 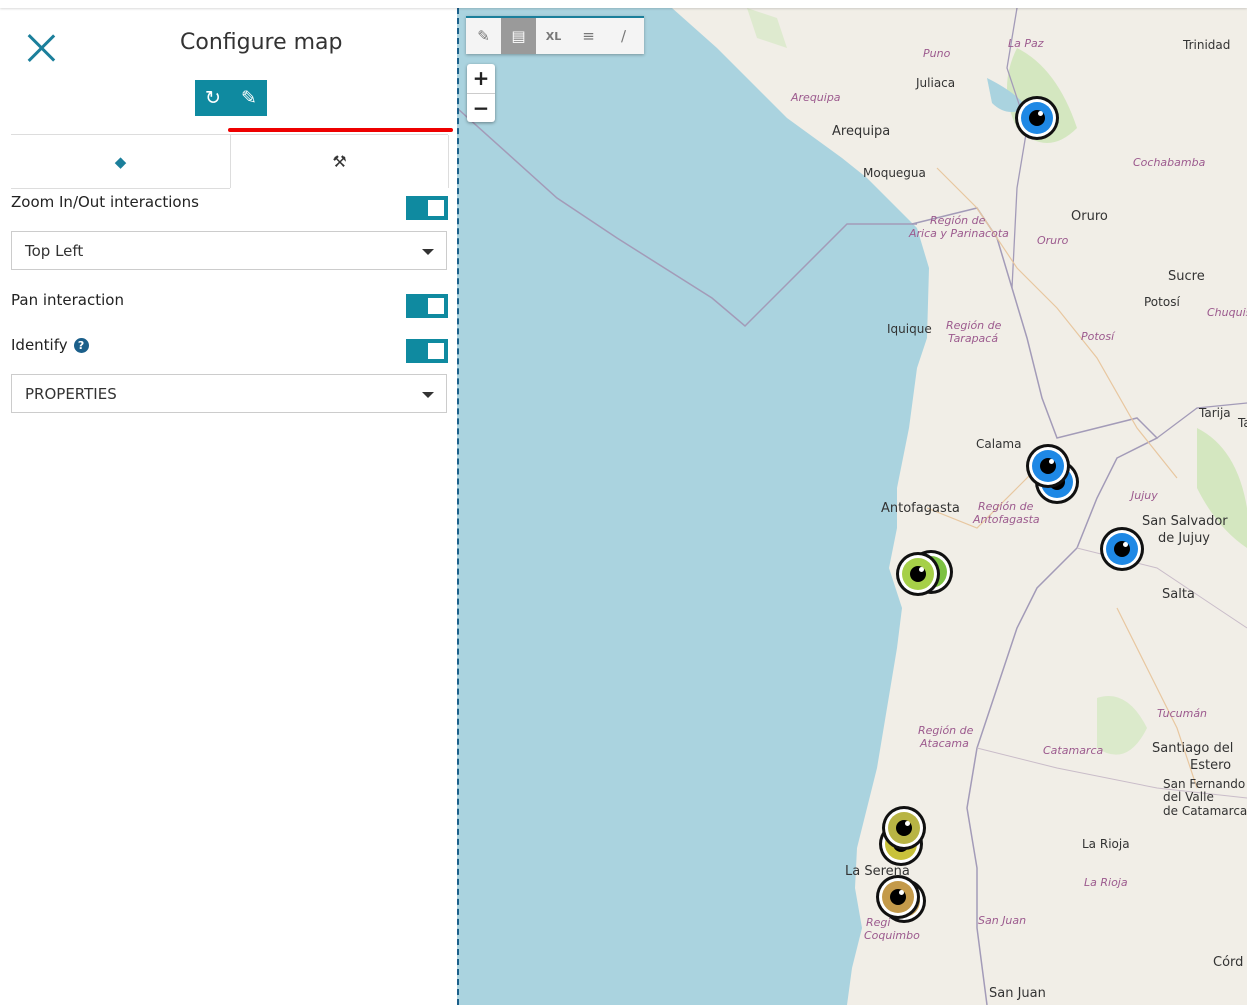 I want to click on identify-label: Identify?, so click(x=50, y=345).